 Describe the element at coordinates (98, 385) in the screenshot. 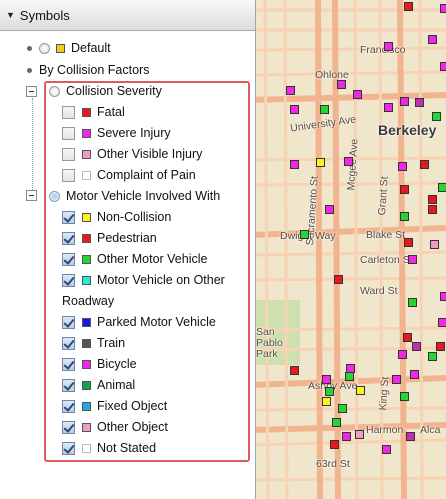

I see `legend-item-animal: Animal` at that location.